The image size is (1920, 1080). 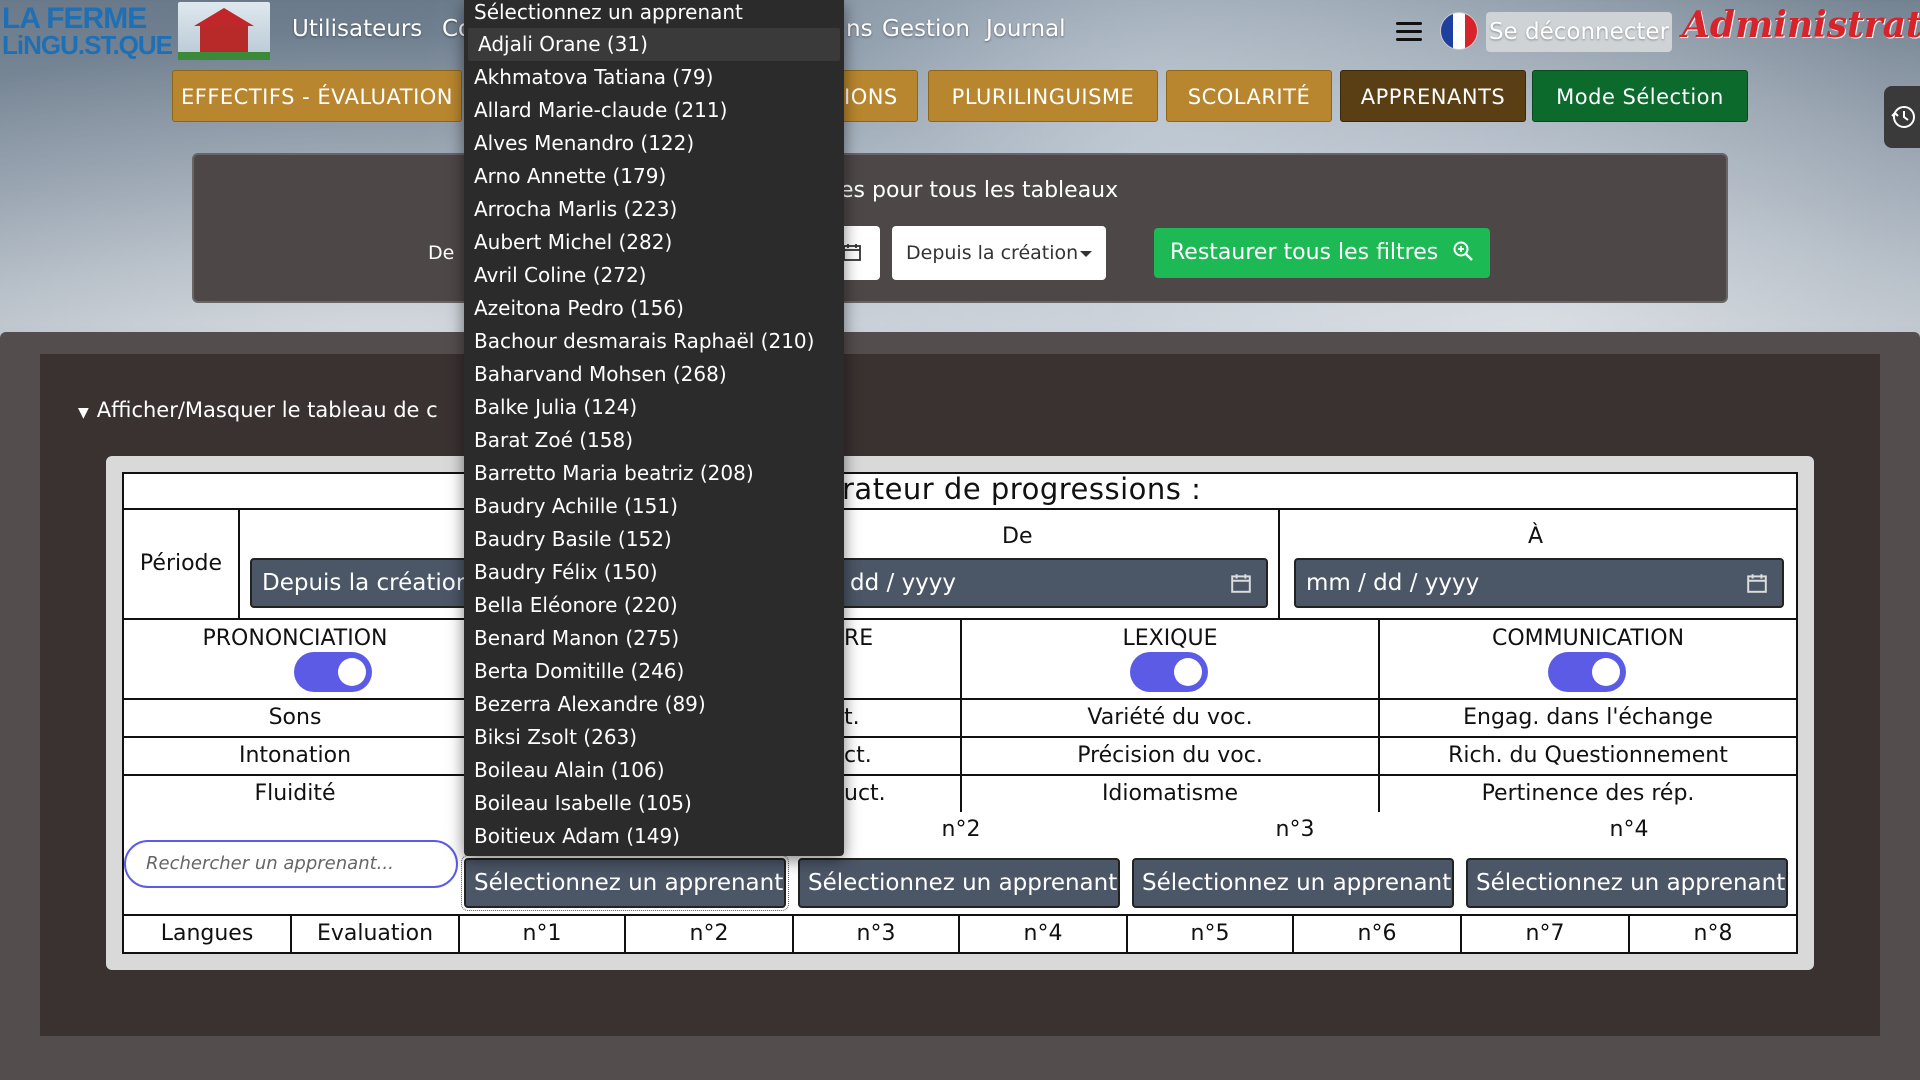 What do you see at coordinates (295, 718) in the screenshot?
I see `criterion-sons: Sons` at bounding box center [295, 718].